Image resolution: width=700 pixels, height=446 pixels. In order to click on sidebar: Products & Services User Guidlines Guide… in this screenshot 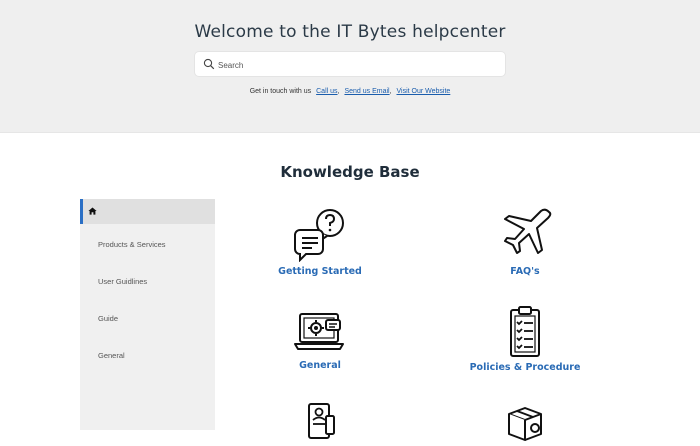, I will do `click(147, 314)`.